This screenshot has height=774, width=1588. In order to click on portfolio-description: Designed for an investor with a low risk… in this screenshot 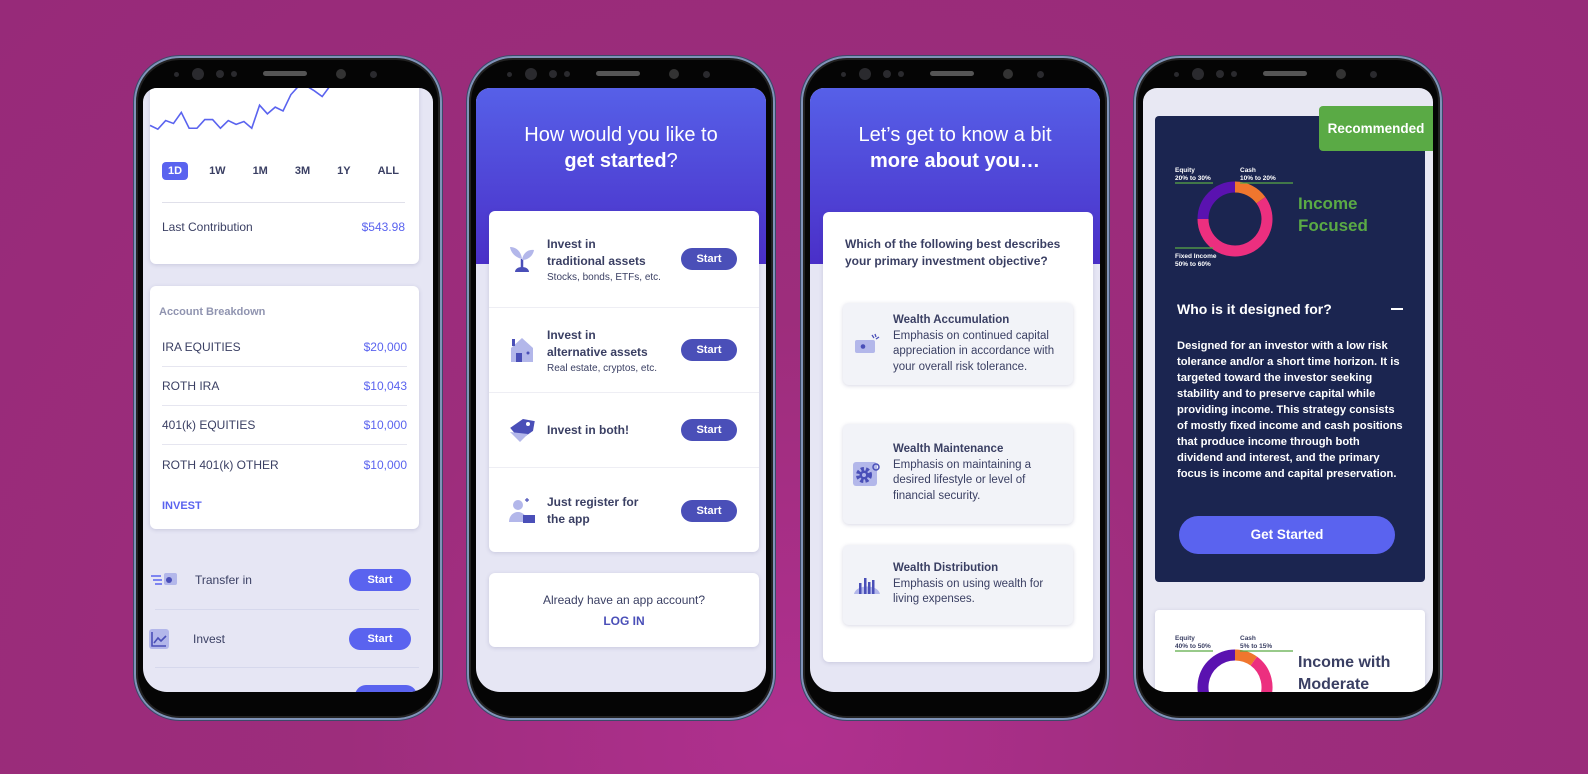, I will do `click(1290, 410)`.